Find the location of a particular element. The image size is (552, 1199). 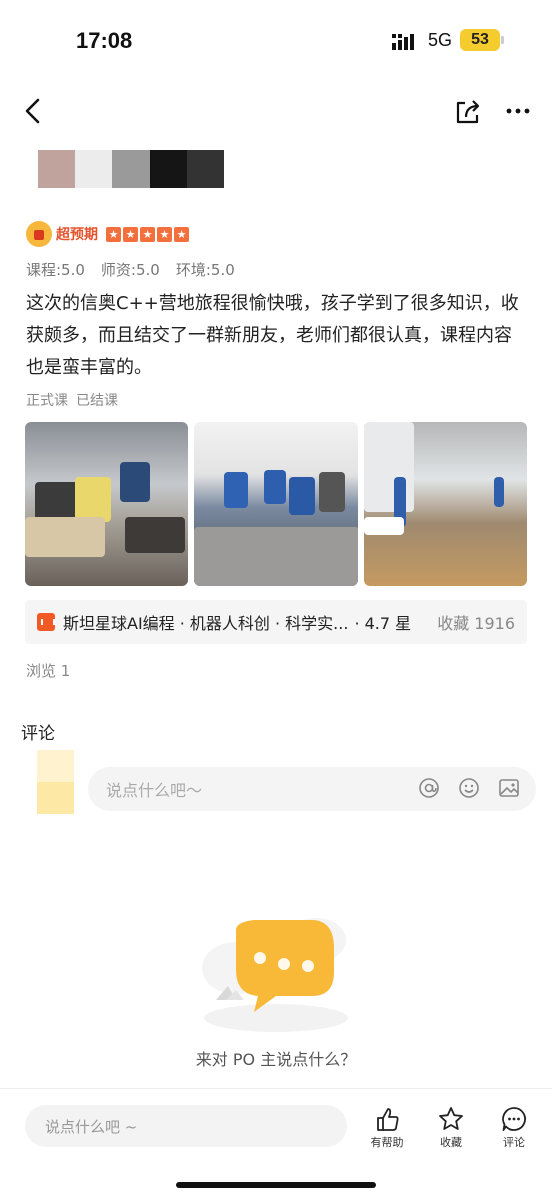

comment-icon is located at coordinates (514, 1119).